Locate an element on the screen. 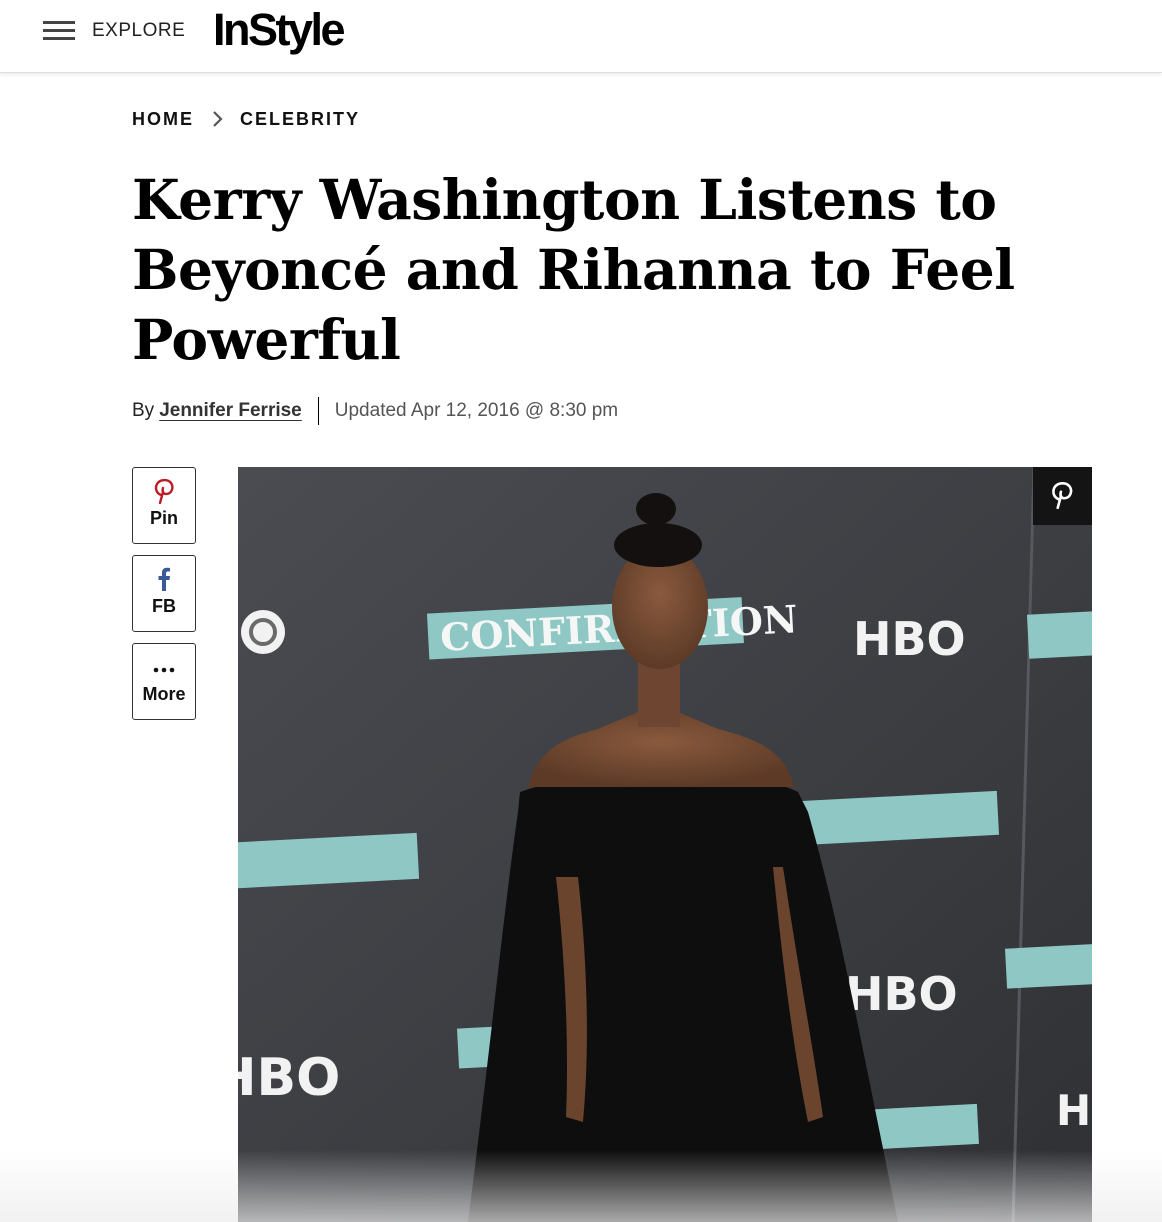  author-link: Jennifer Ferrise is located at coordinates (230, 411).